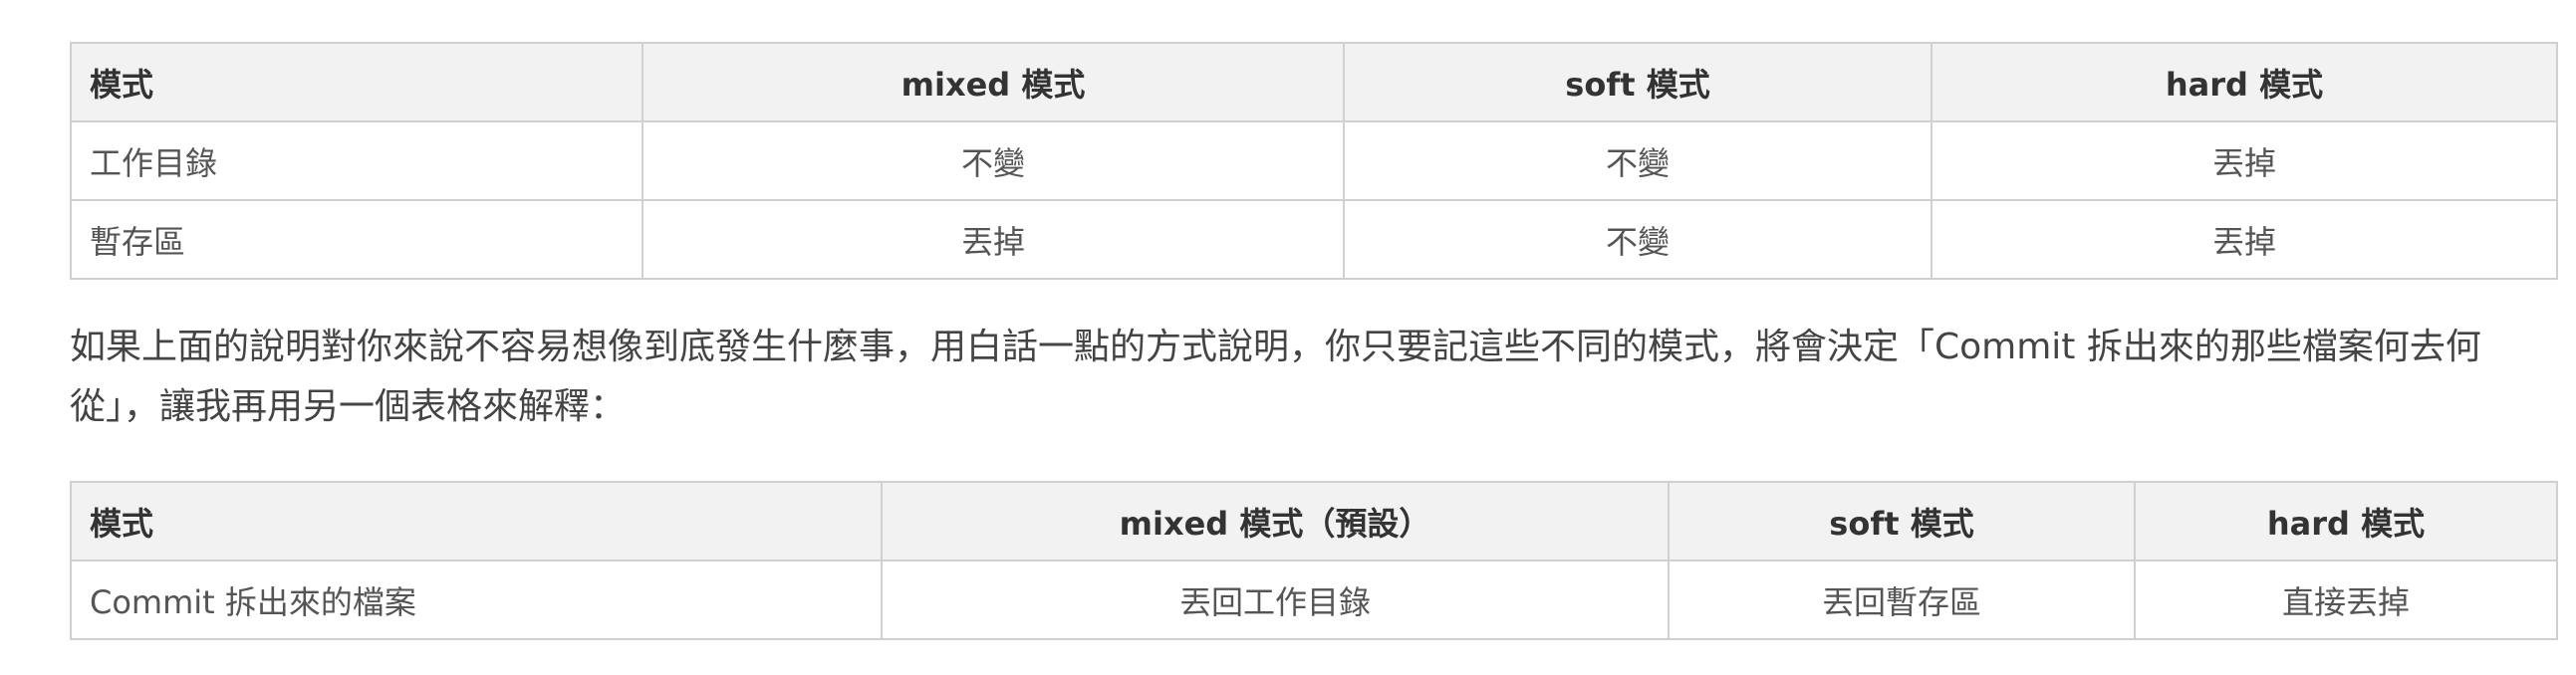  What do you see at coordinates (476, 600) in the screenshot?
I see `row-label-commit-files: Commit 拆出來的檔案` at bounding box center [476, 600].